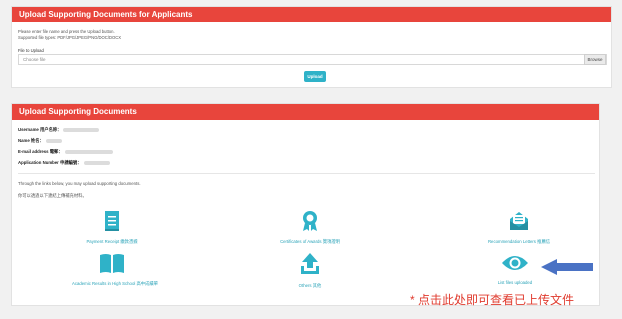  Describe the element at coordinates (50, 162) in the screenshot. I see `appno-label: Application Number 申請編號：` at that location.